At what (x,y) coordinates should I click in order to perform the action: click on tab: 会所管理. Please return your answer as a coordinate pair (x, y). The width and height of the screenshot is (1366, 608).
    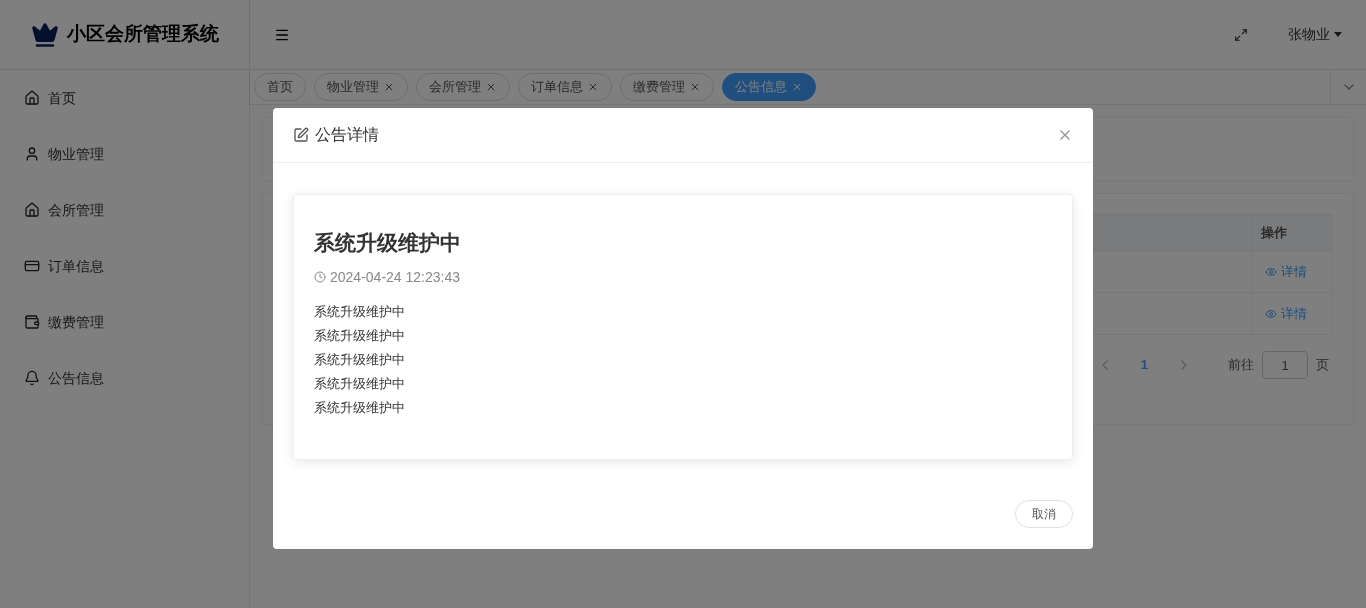
    Looking at the image, I should click on (463, 87).